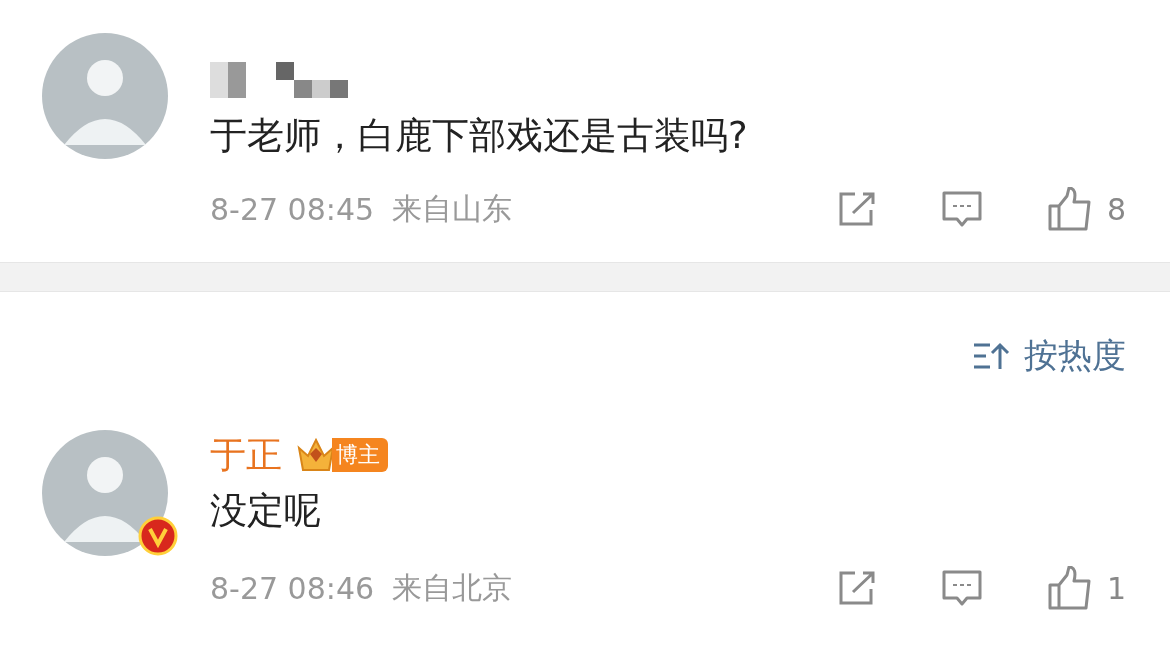 This screenshot has height=653, width=1170. I want to click on role-badge: 博主, so click(360, 455).